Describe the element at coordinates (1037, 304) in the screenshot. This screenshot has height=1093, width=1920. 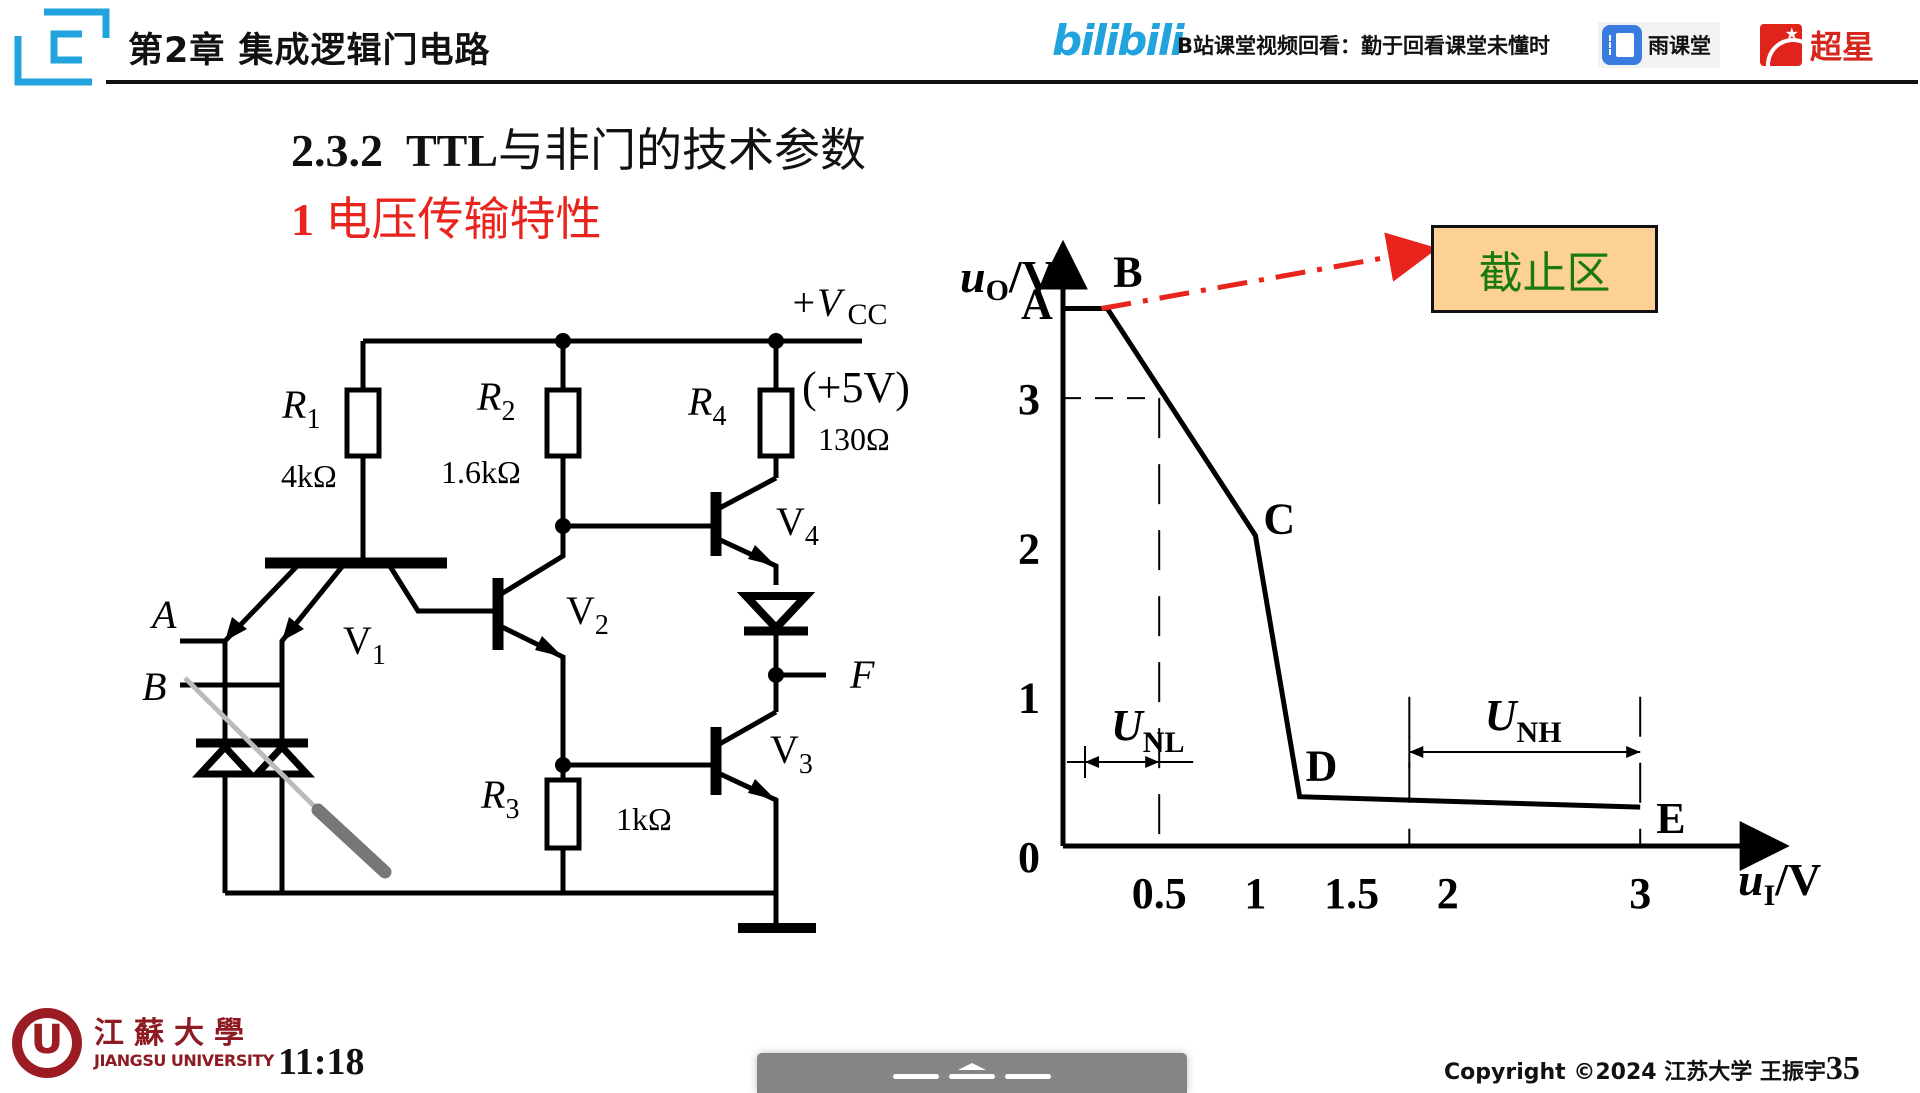
I see `point-label-a: A` at that location.